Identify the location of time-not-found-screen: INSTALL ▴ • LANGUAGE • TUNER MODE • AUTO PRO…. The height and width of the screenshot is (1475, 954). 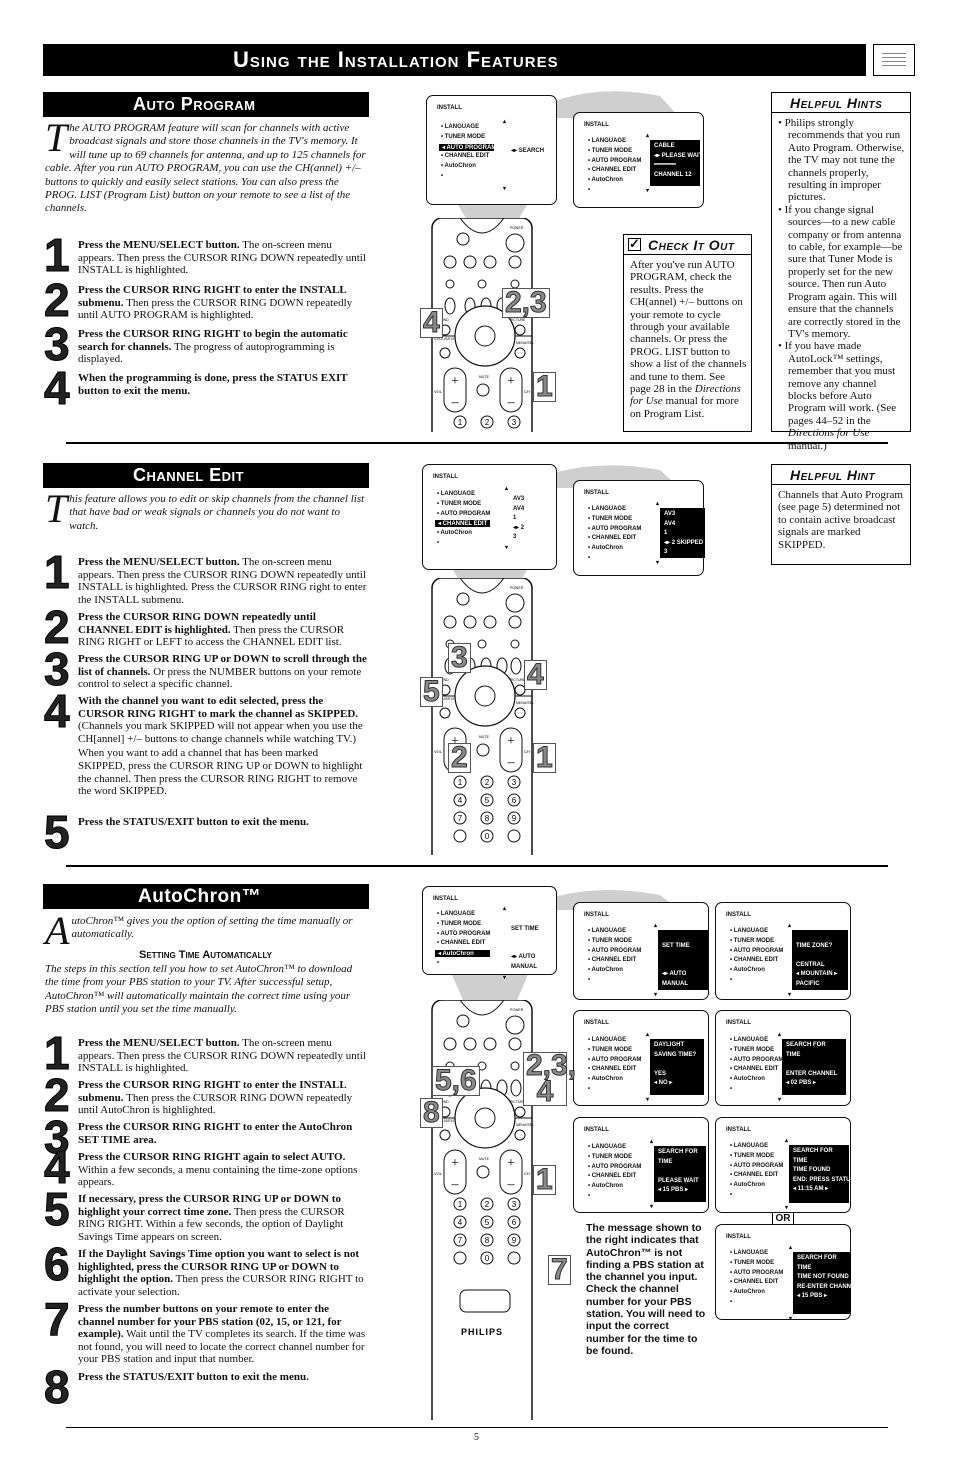
(787, 1273).